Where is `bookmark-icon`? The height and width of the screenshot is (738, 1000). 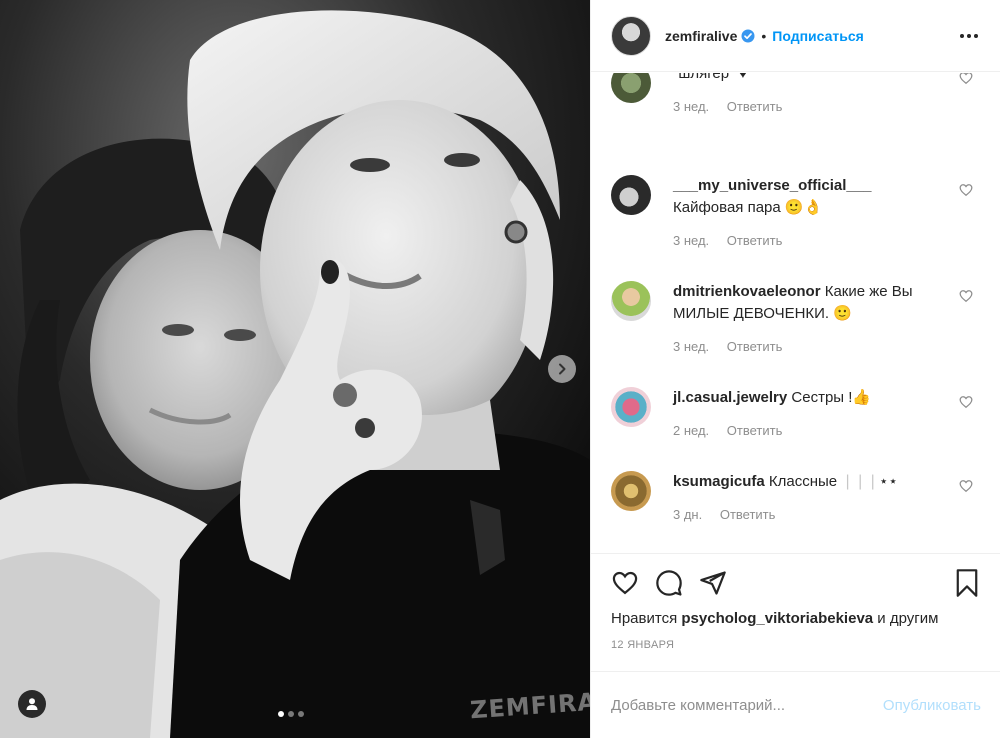
bookmark-icon is located at coordinates (967, 583).